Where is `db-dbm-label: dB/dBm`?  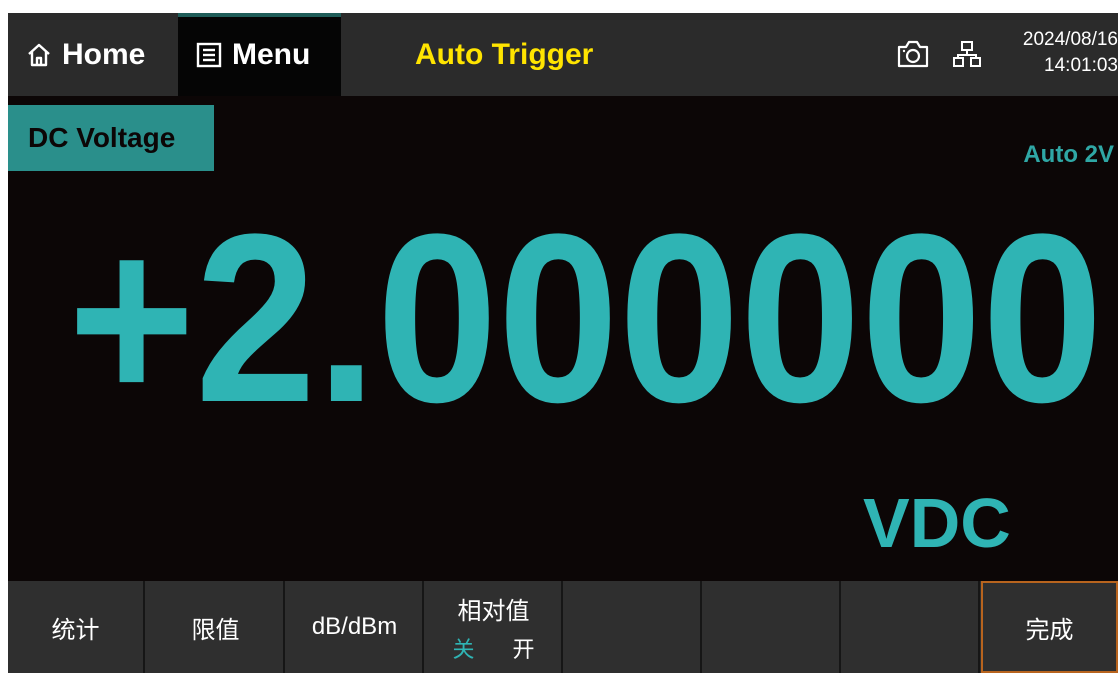 db-dbm-label: dB/dBm is located at coordinates (354, 626).